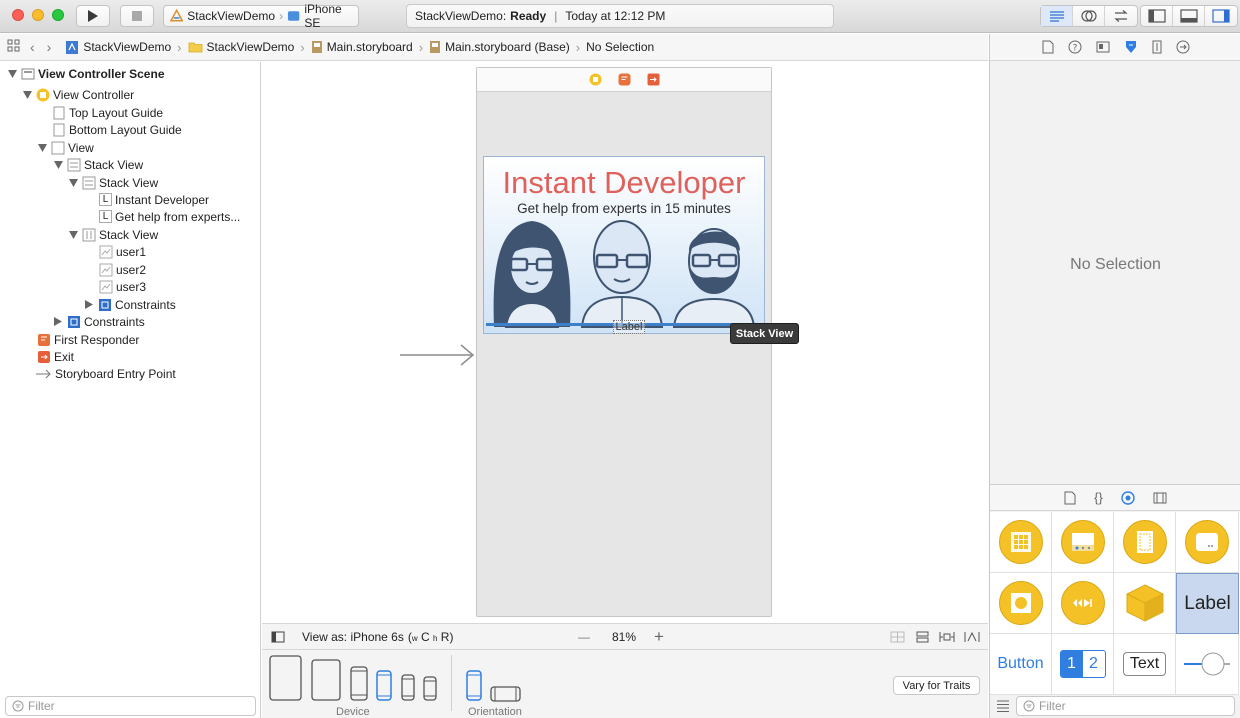 The image size is (1240, 718). What do you see at coordinates (629, 327) in the screenshot?
I see `placeholder-label: Label` at bounding box center [629, 327].